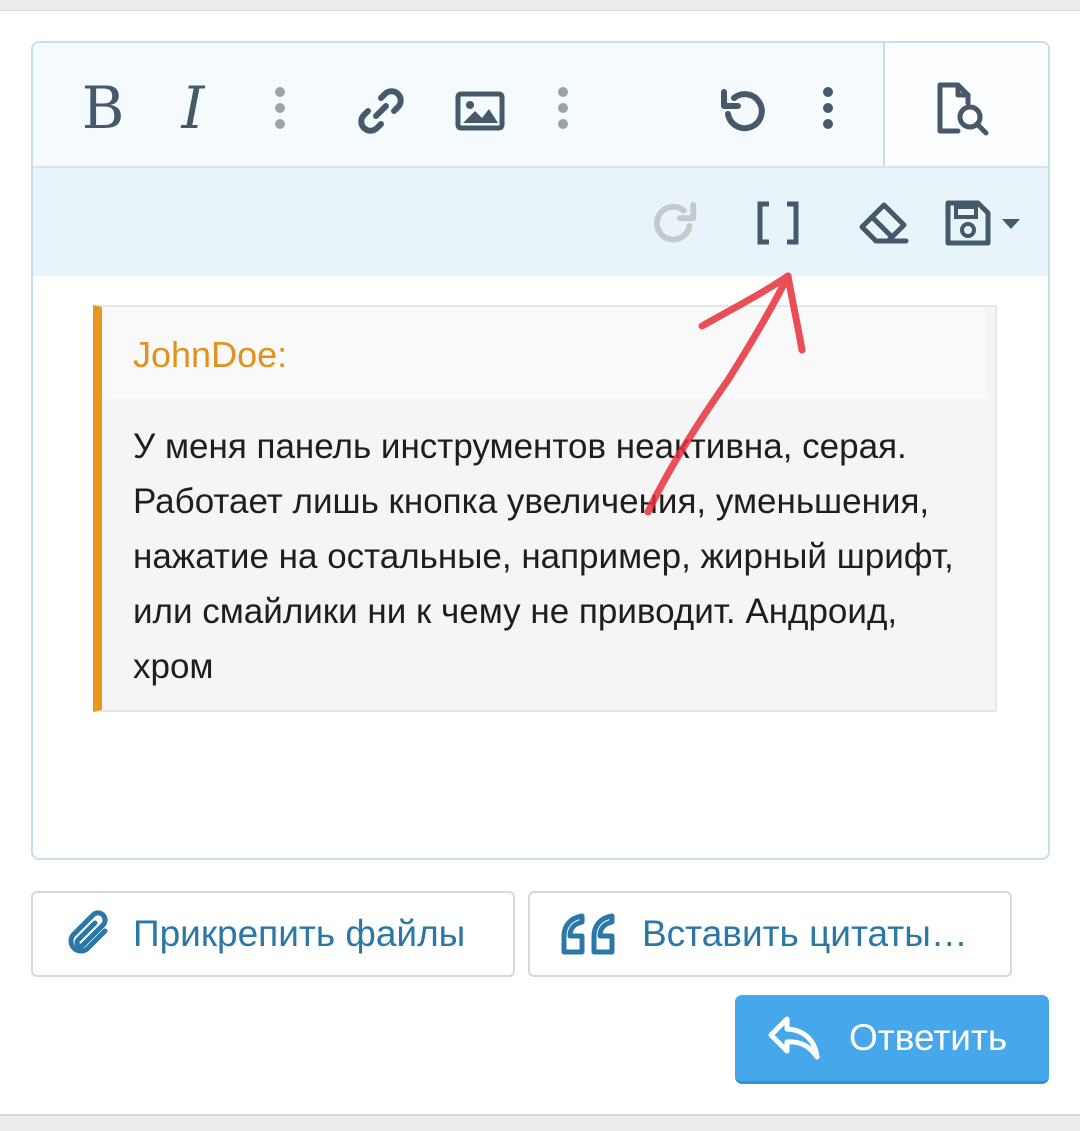 This screenshot has height=1131, width=1080. What do you see at coordinates (540, 221) in the screenshot?
I see `editor-toolbar-secondary` at bounding box center [540, 221].